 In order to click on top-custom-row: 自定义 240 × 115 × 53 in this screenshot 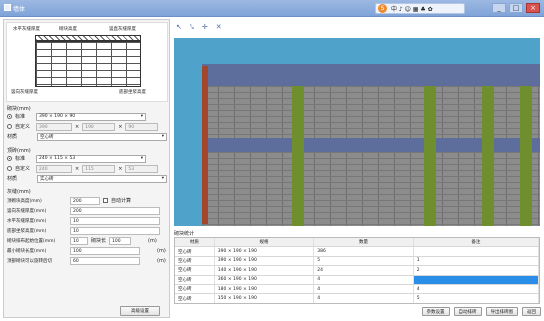, I will do `click(87, 168)`.